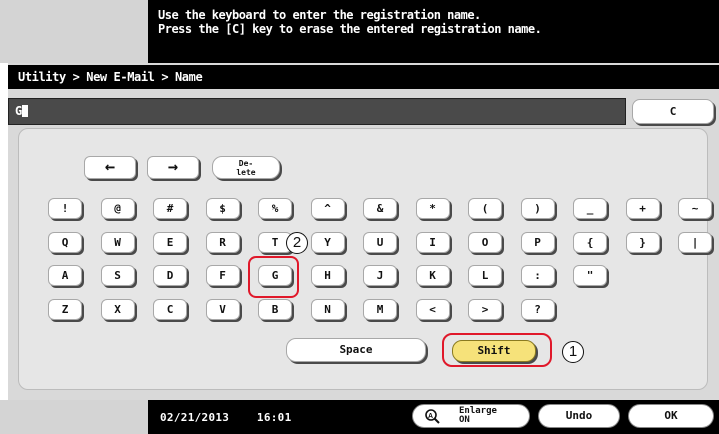 Image resolution: width=719 pixels, height=434 pixels. What do you see at coordinates (117, 309) in the screenshot?
I see `key-x: X` at bounding box center [117, 309].